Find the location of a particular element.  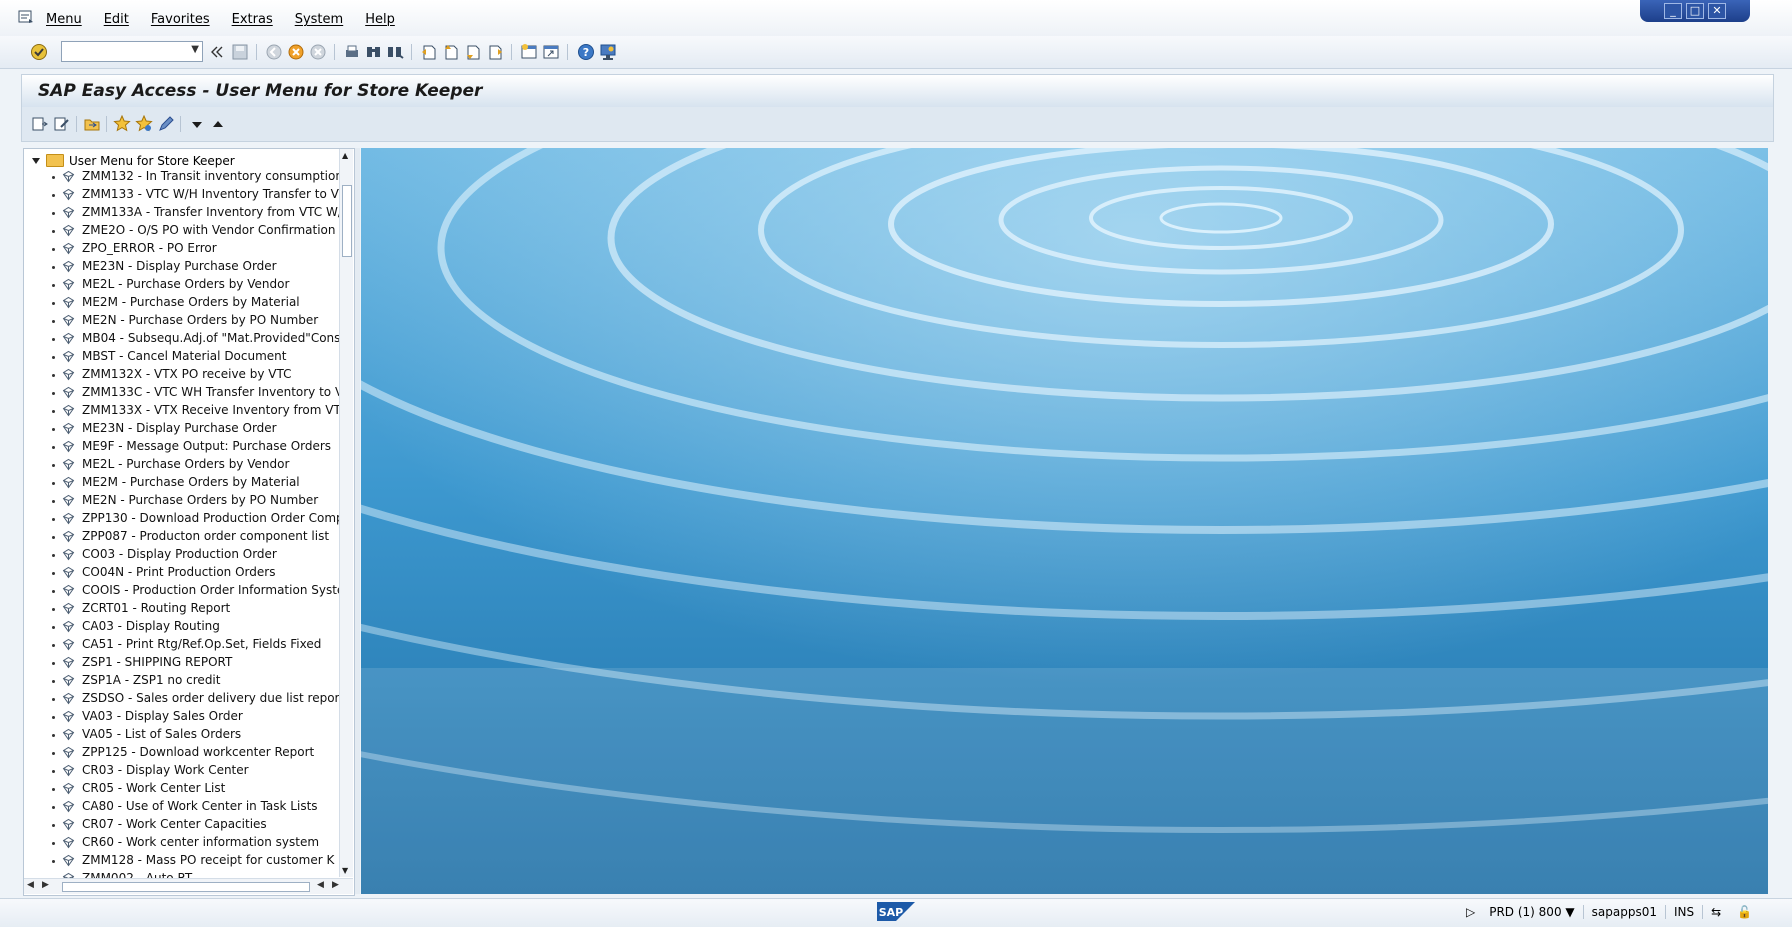

tree-item: MBST - Cancel Material Document is located at coordinates (181, 357).